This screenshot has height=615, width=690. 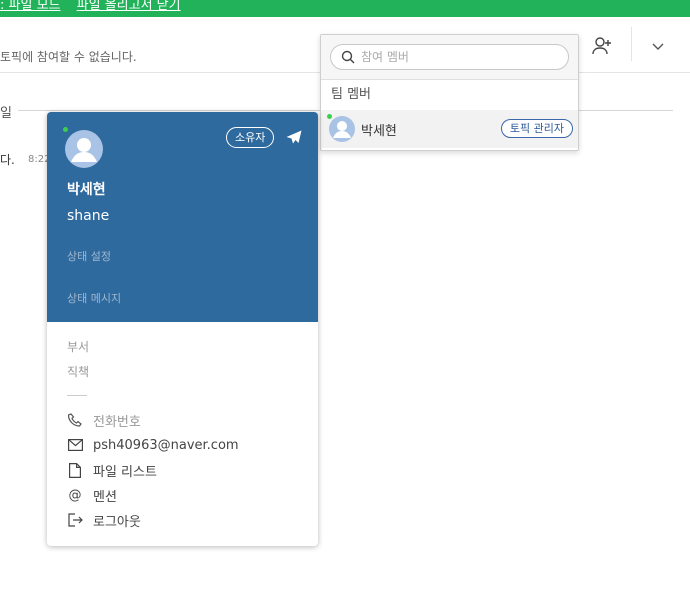 I want to click on logout-icon, so click(x=75, y=520).